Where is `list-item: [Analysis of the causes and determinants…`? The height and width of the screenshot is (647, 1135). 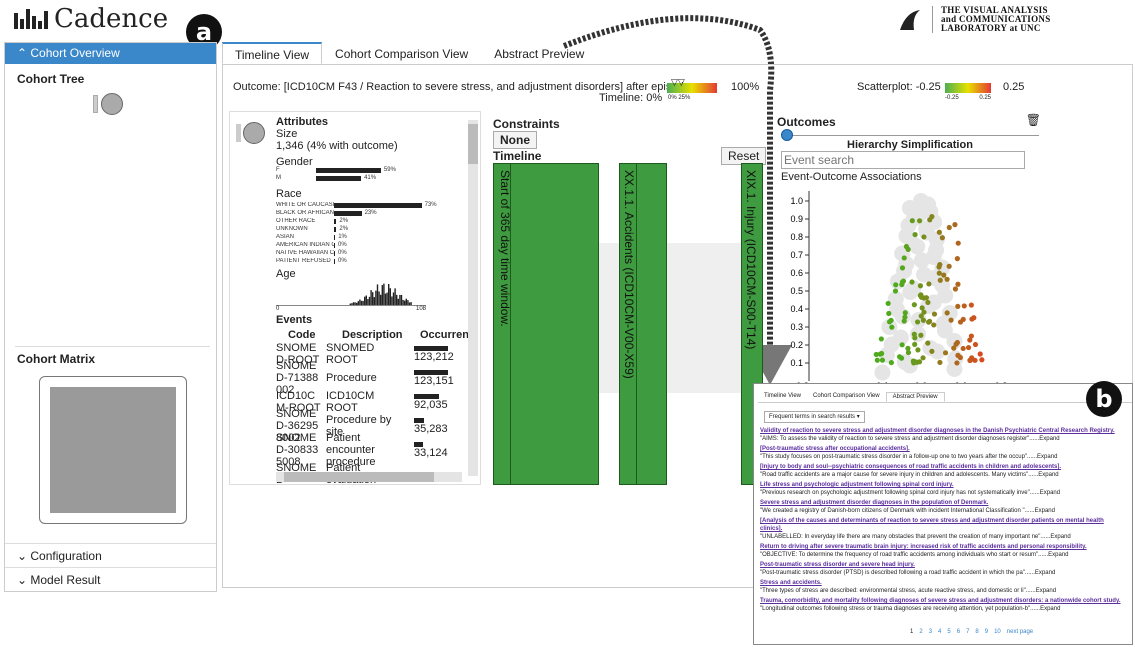 list-item: [Analysis of the causes and determinants… is located at coordinates (943, 529).